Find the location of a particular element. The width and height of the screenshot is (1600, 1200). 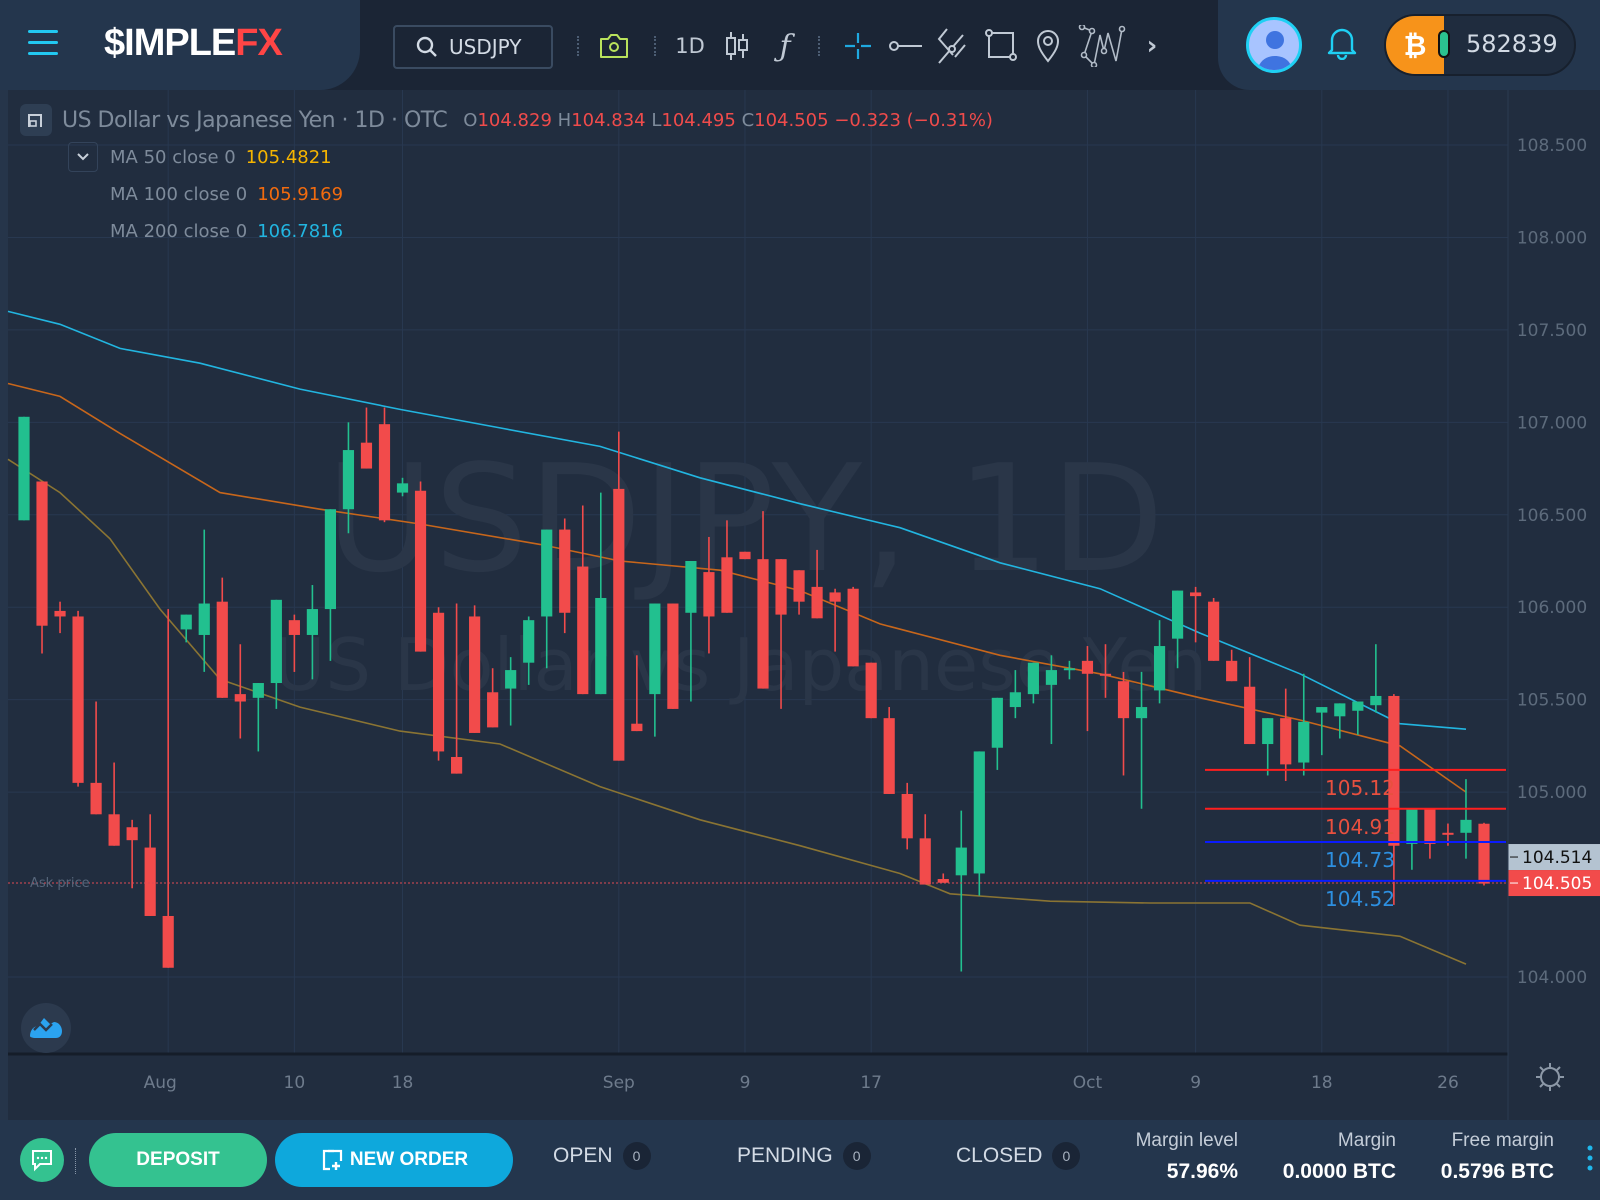

camera-icon is located at coordinates (614, 46).